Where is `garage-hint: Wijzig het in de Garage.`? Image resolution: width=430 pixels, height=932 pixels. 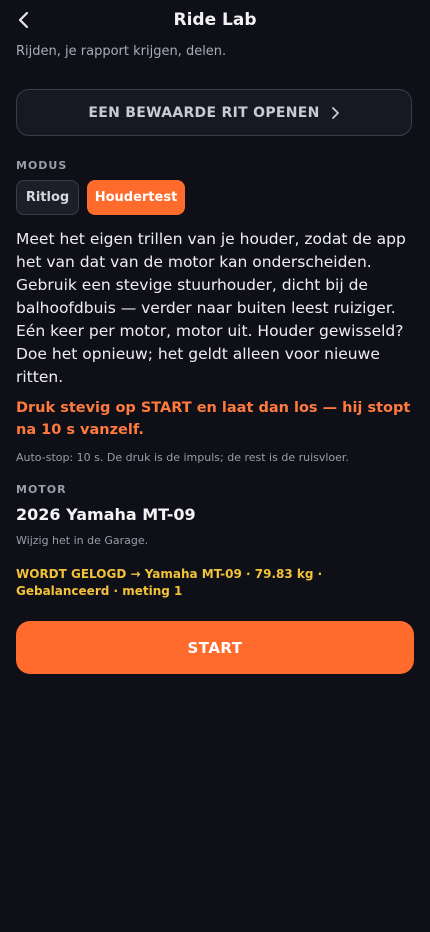
garage-hint: Wijzig het in de Garage. is located at coordinates (82, 540).